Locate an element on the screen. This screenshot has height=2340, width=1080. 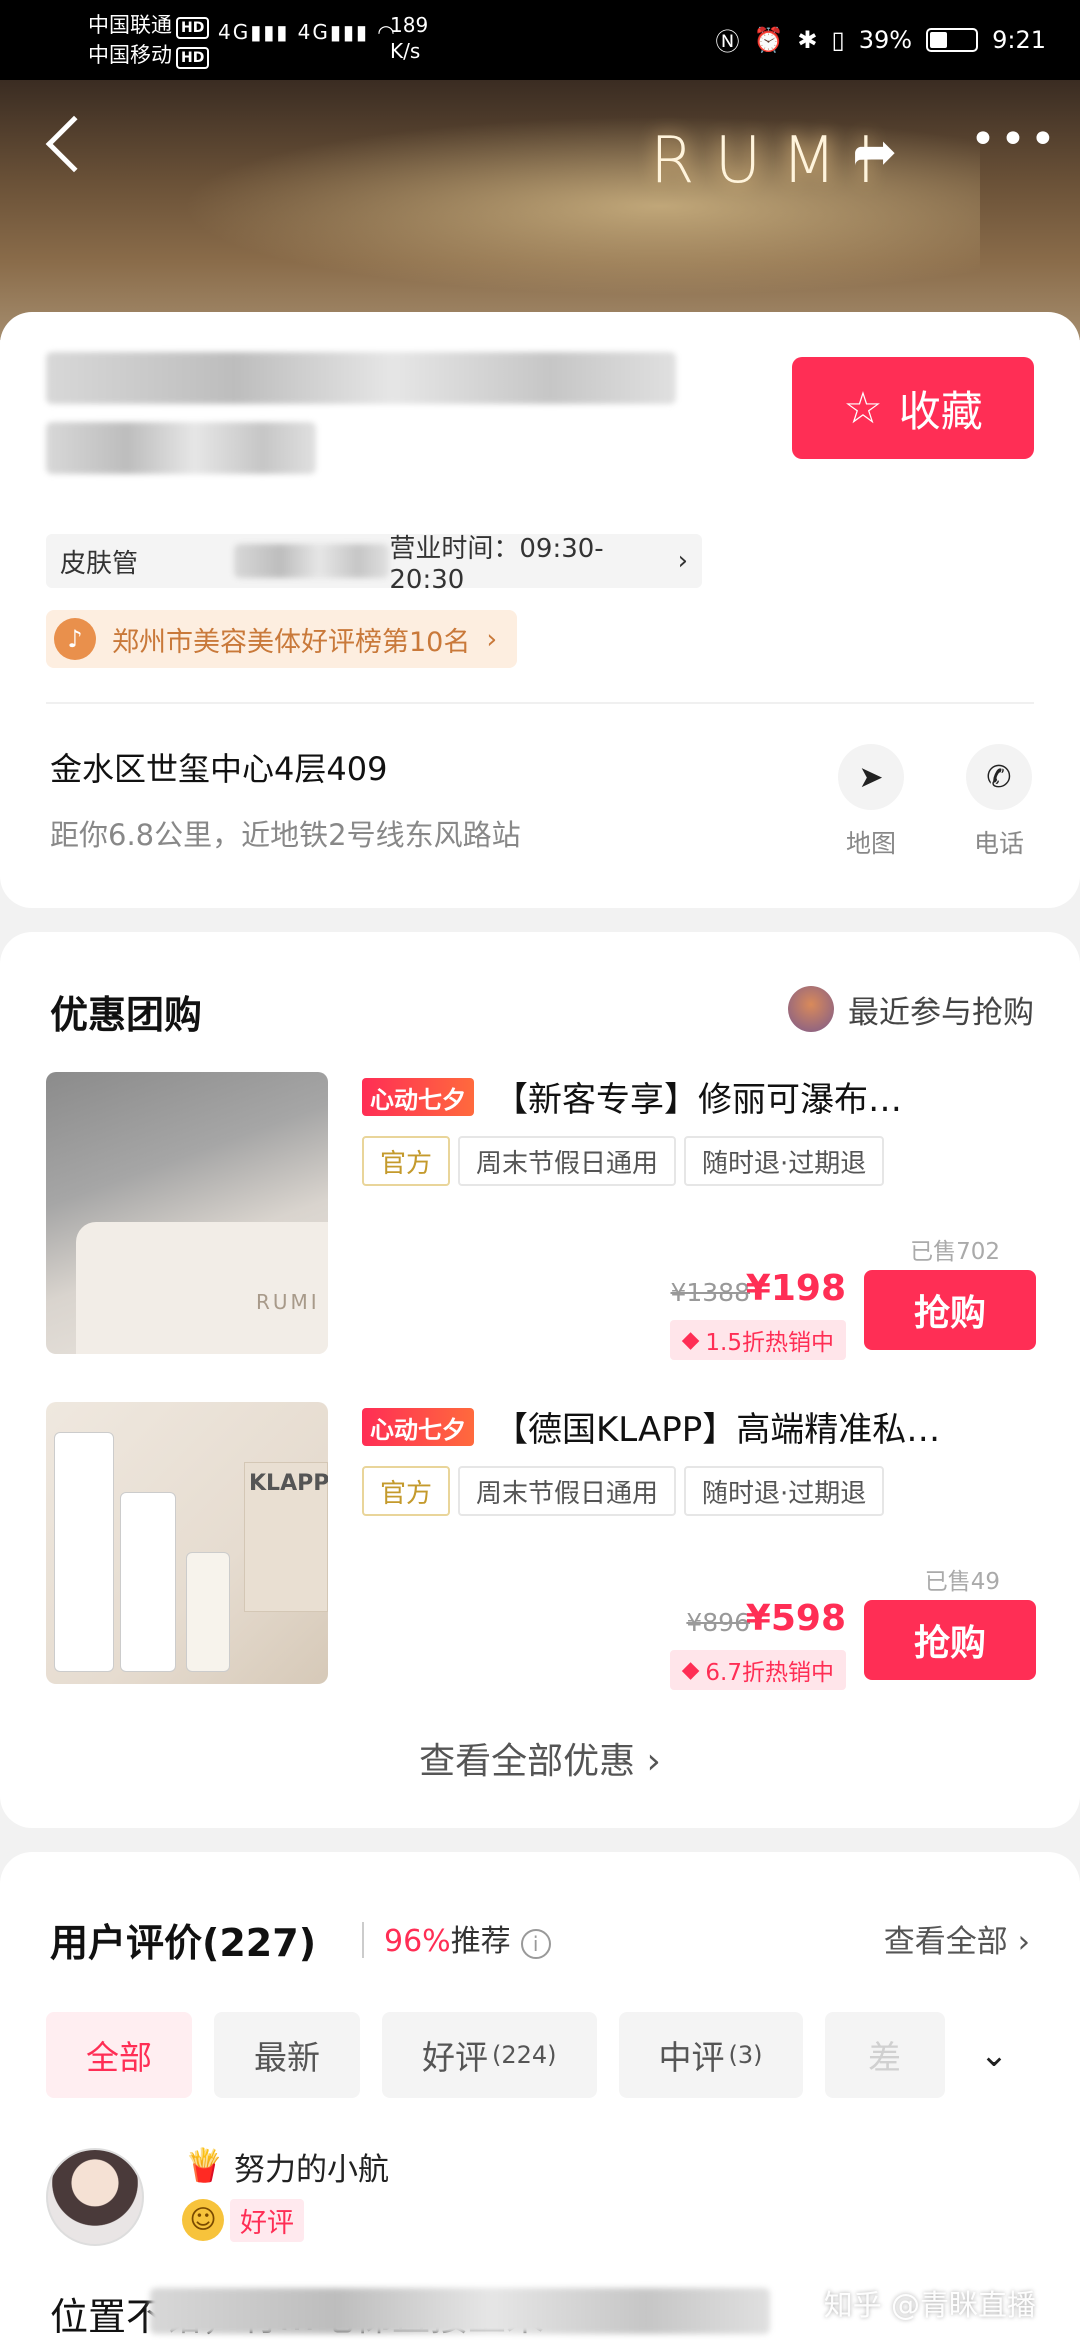
divider is located at coordinates (363, 1940).